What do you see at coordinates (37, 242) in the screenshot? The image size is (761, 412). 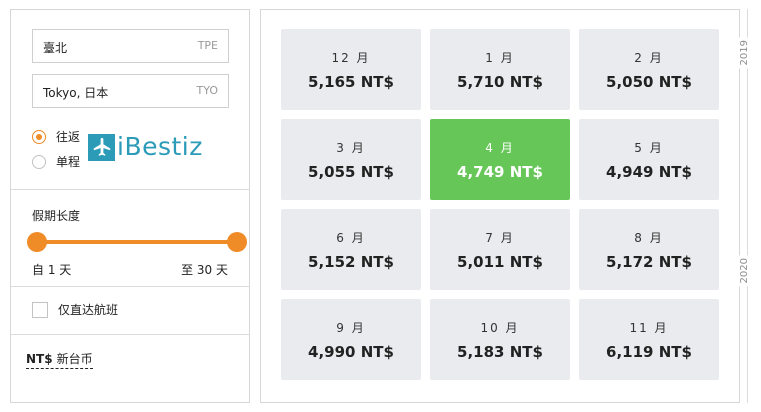 I see `slider-handle-min` at bounding box center [37, 242].